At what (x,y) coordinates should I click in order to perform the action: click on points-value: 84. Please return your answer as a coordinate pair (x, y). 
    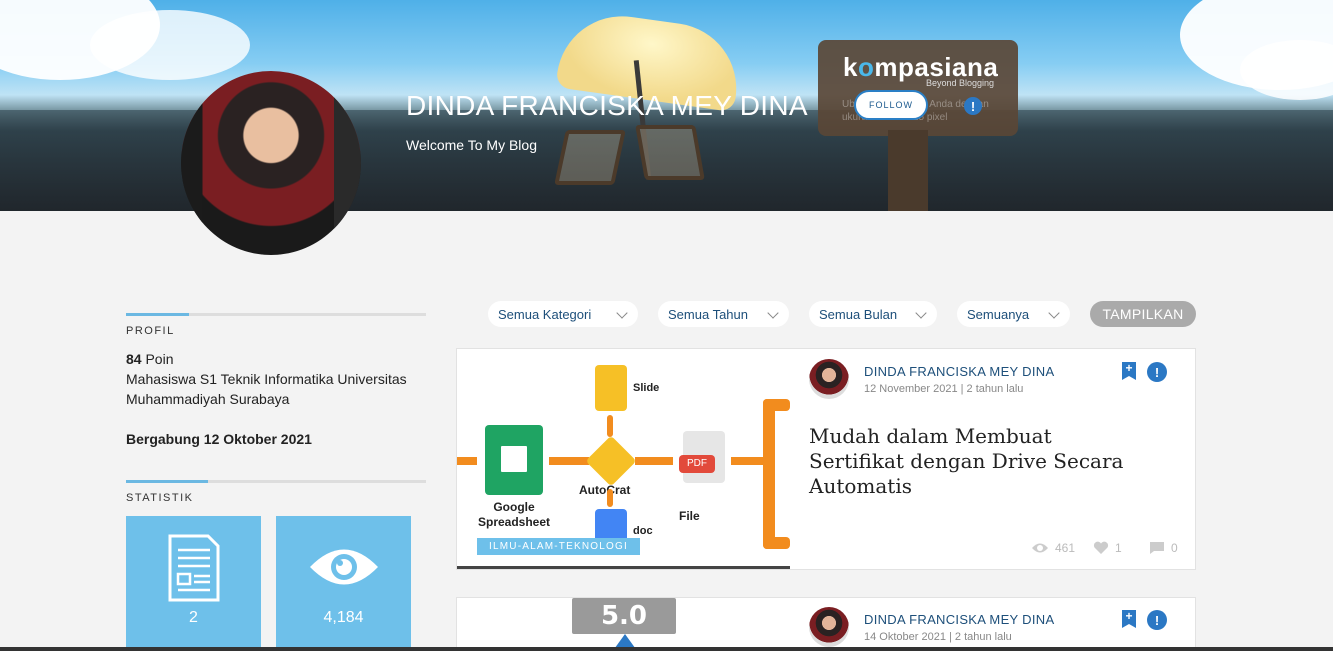
    Looking at the image, I should click on (134, 359).